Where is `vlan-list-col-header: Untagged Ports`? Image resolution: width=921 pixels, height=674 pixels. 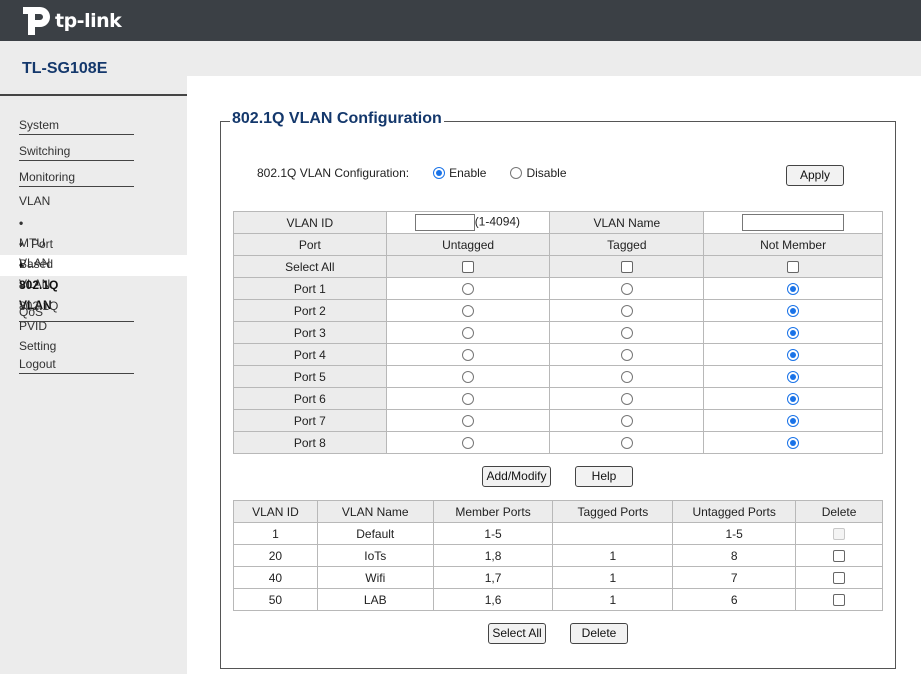
vlan-list-col-header: Untagged Ports is located at coordinates (734, 511).